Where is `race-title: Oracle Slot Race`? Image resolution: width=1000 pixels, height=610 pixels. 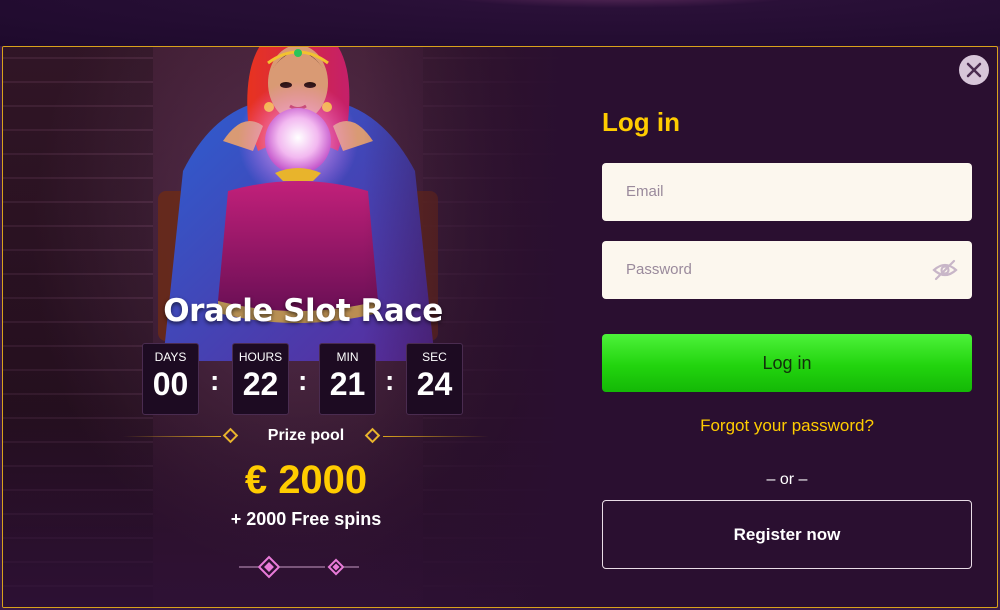 race-title: Oracle Slot Race is located at coordinates (303, 311).